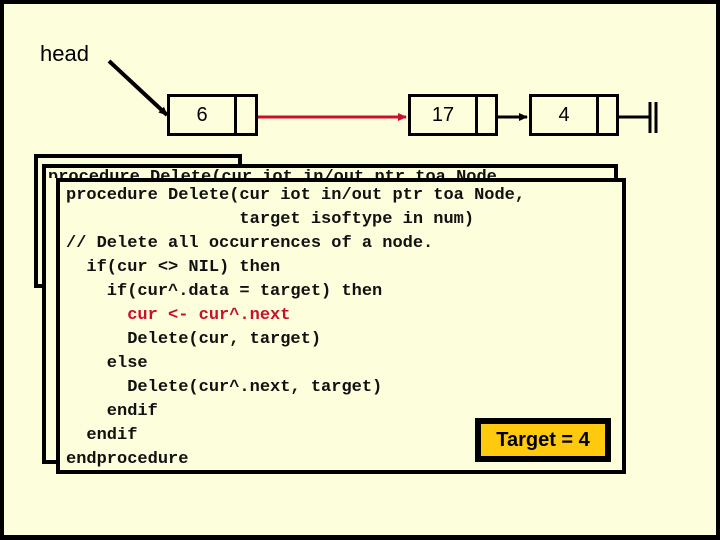  I want to click on code-line: // Delete all occurrences of a node., so click(250, 243).